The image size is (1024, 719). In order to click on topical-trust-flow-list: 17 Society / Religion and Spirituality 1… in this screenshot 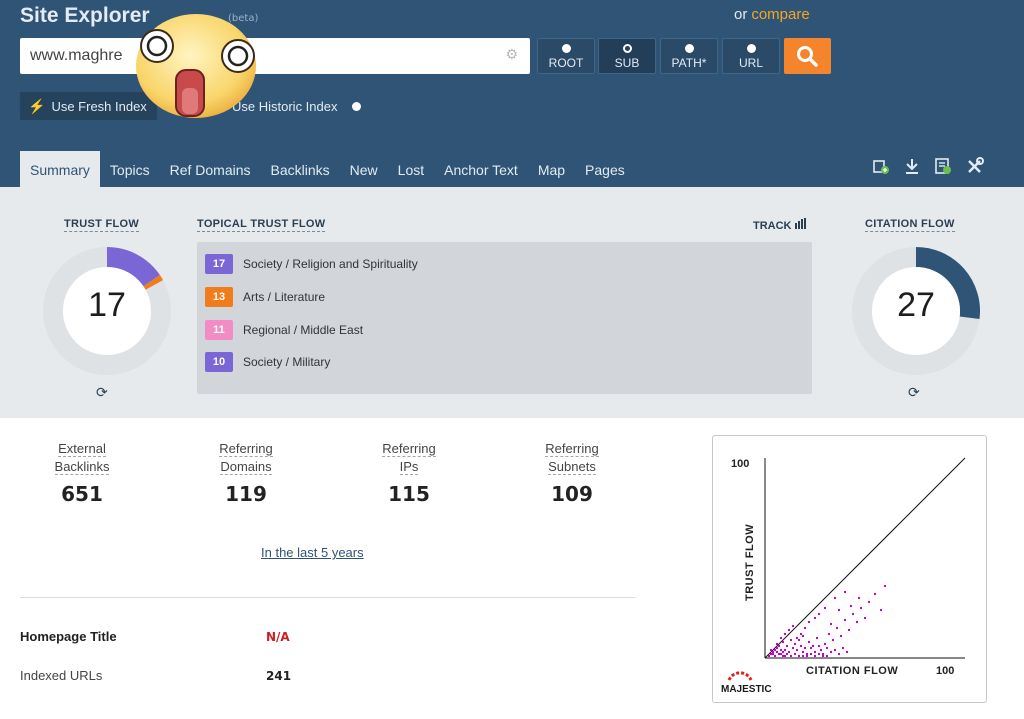, I will do `click(504, 318)`.